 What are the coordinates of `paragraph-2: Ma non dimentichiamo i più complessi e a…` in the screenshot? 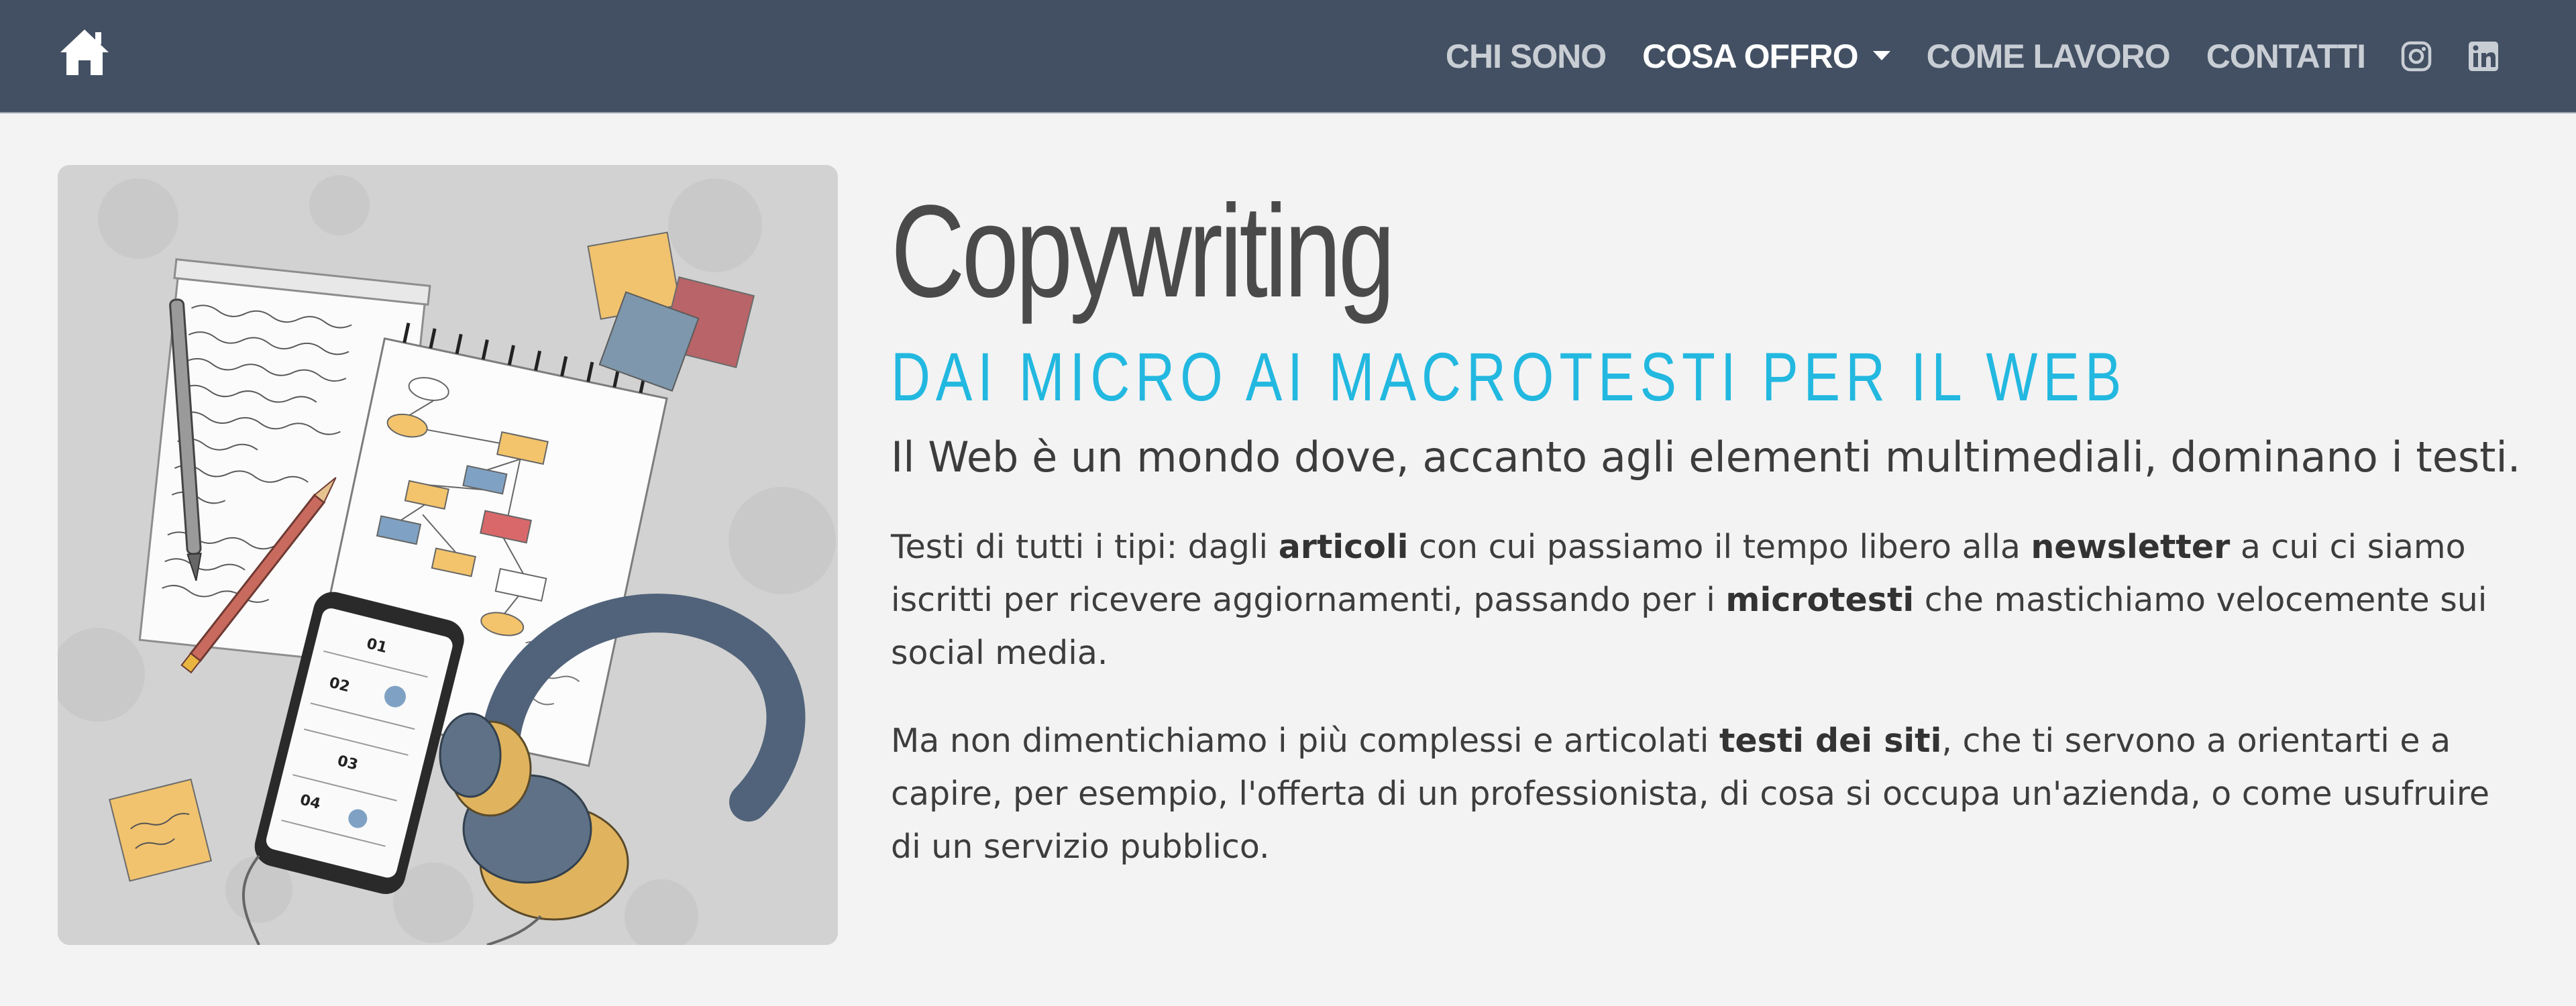 It's located at (1702, 793).